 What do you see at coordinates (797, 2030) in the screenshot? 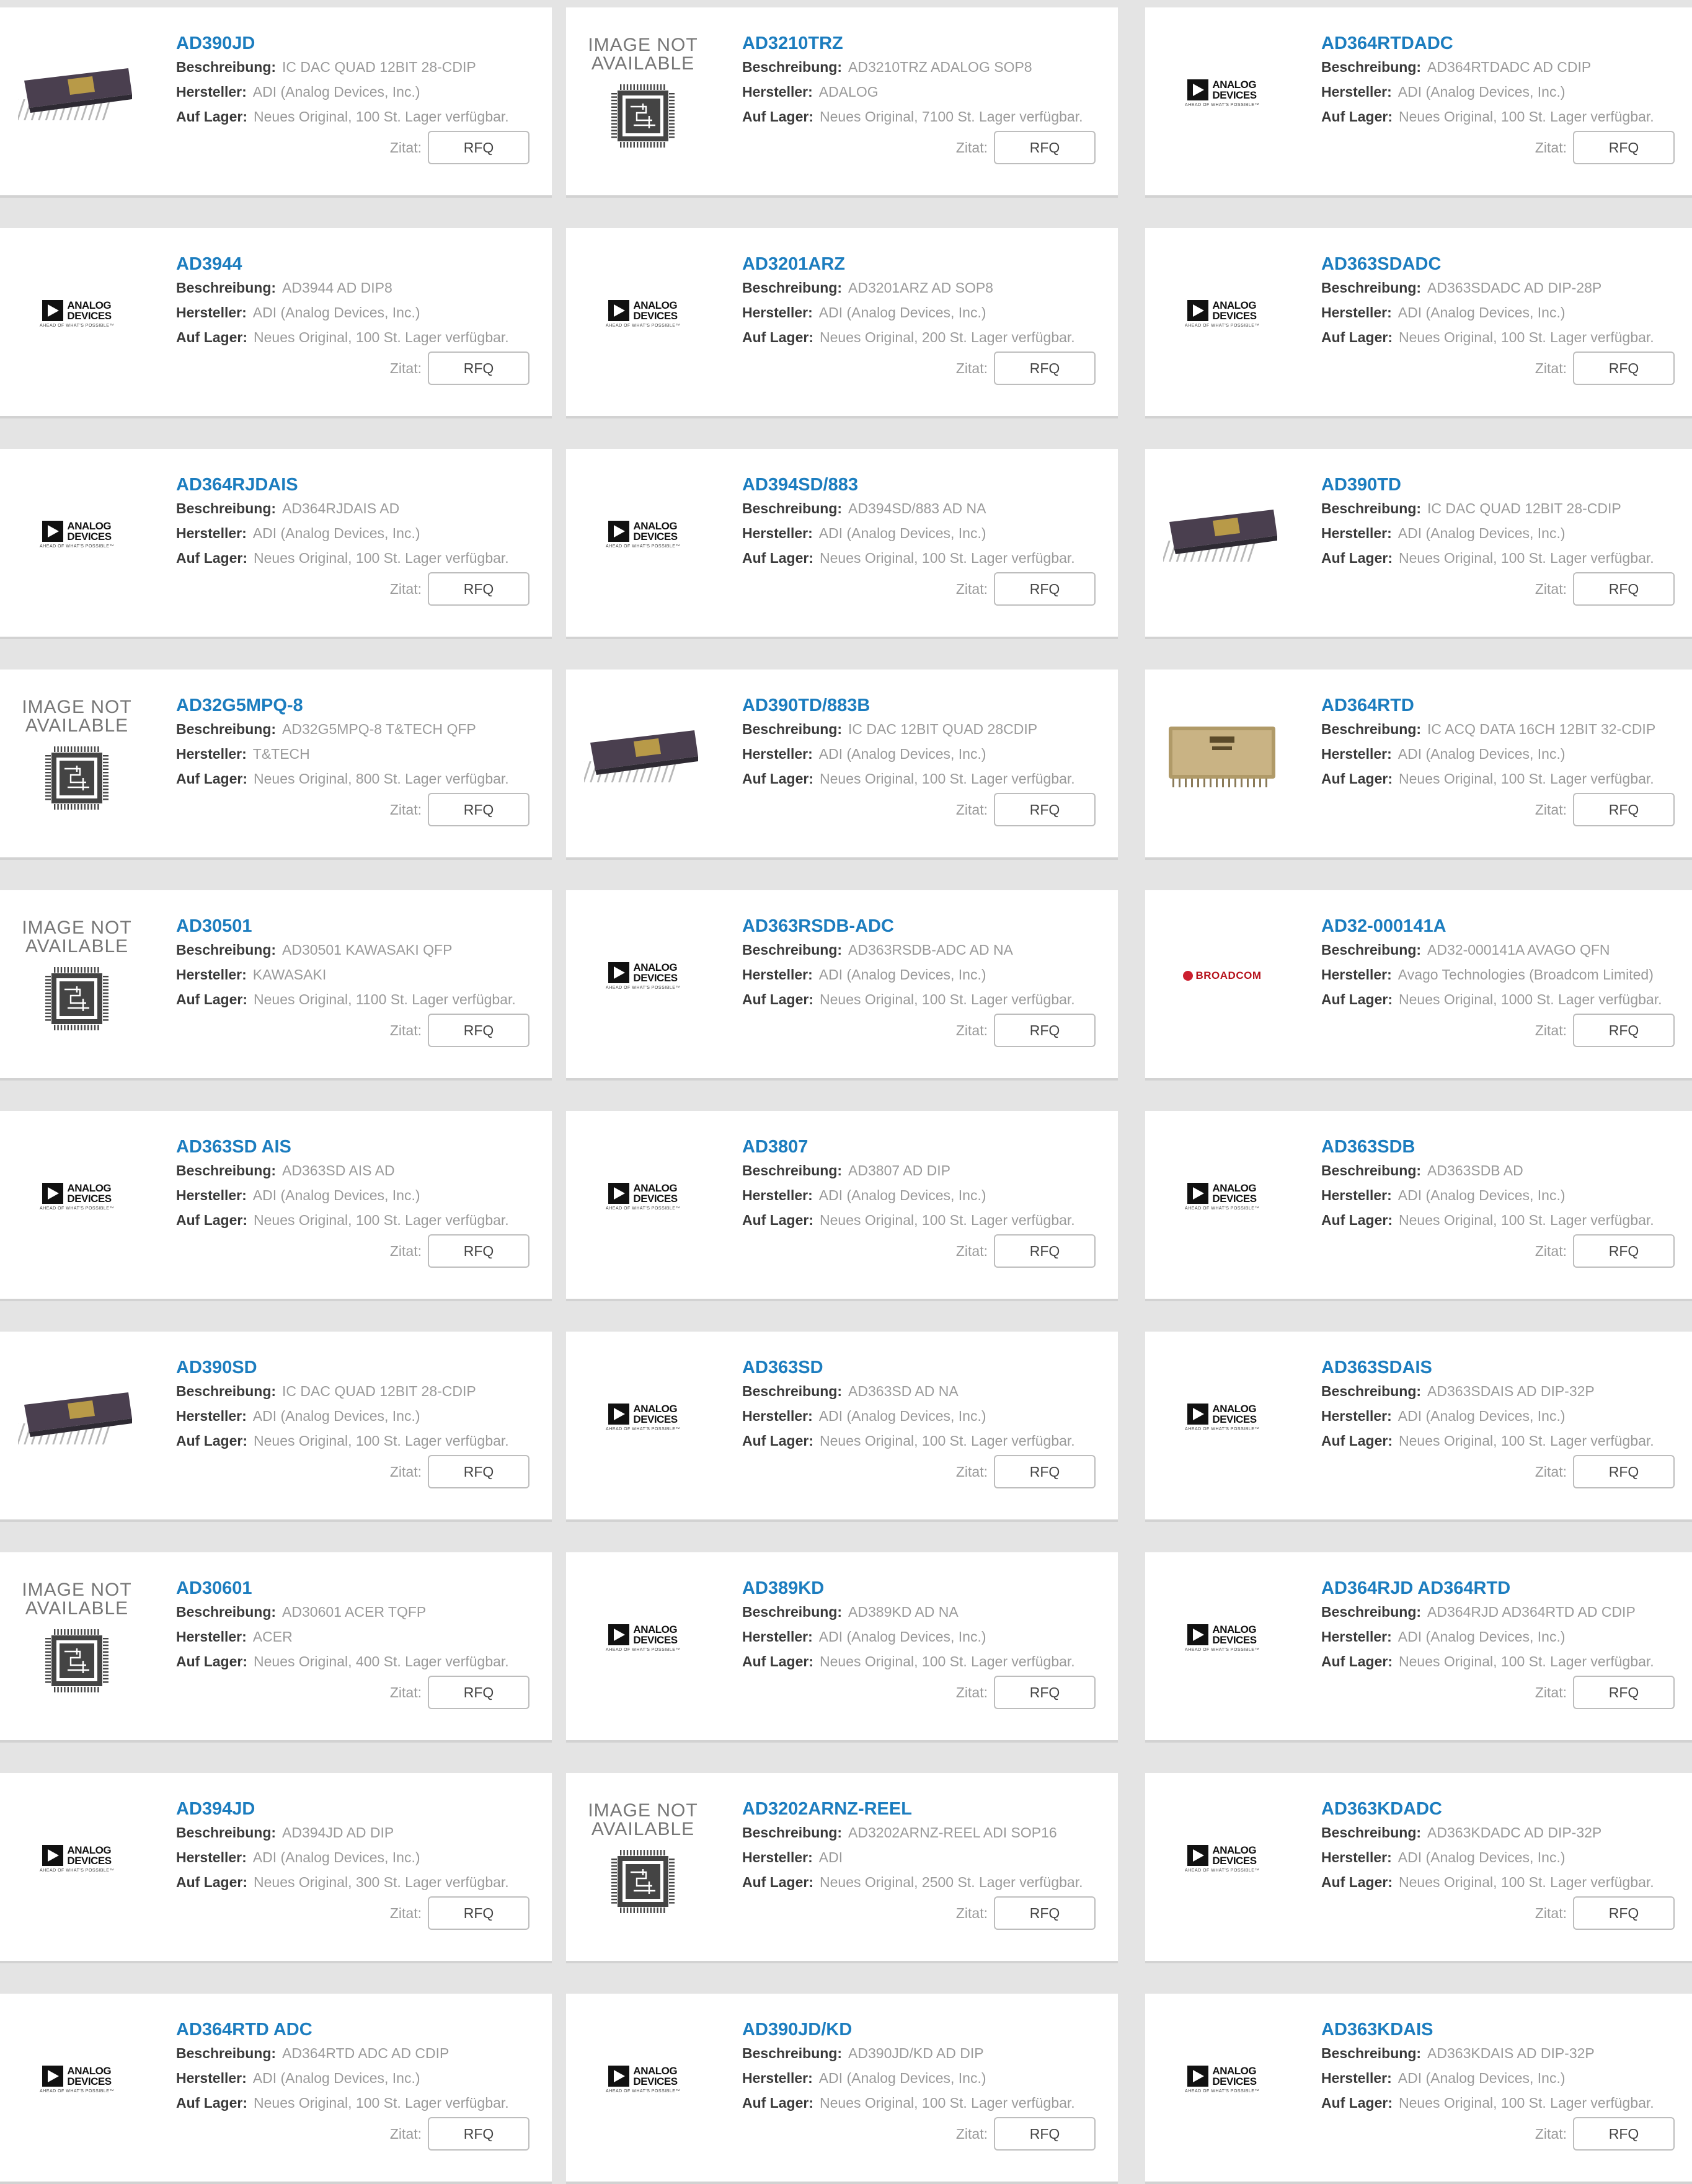
I see `product-part-number-link: AD390JD/KD` at bounding box center [797, 2030].